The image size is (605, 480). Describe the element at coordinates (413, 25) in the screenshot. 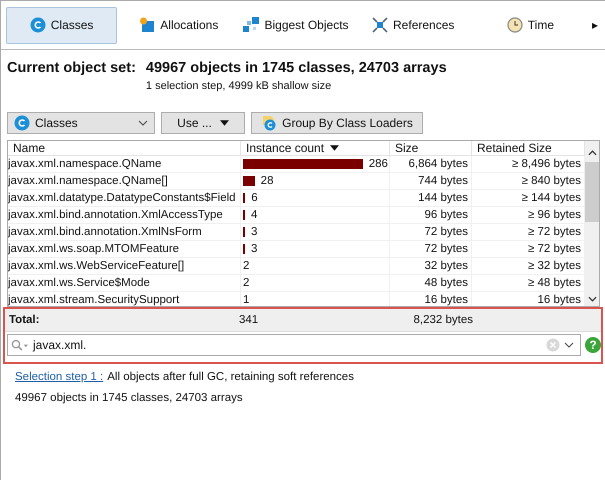

I see `view-tab: References` at that location.